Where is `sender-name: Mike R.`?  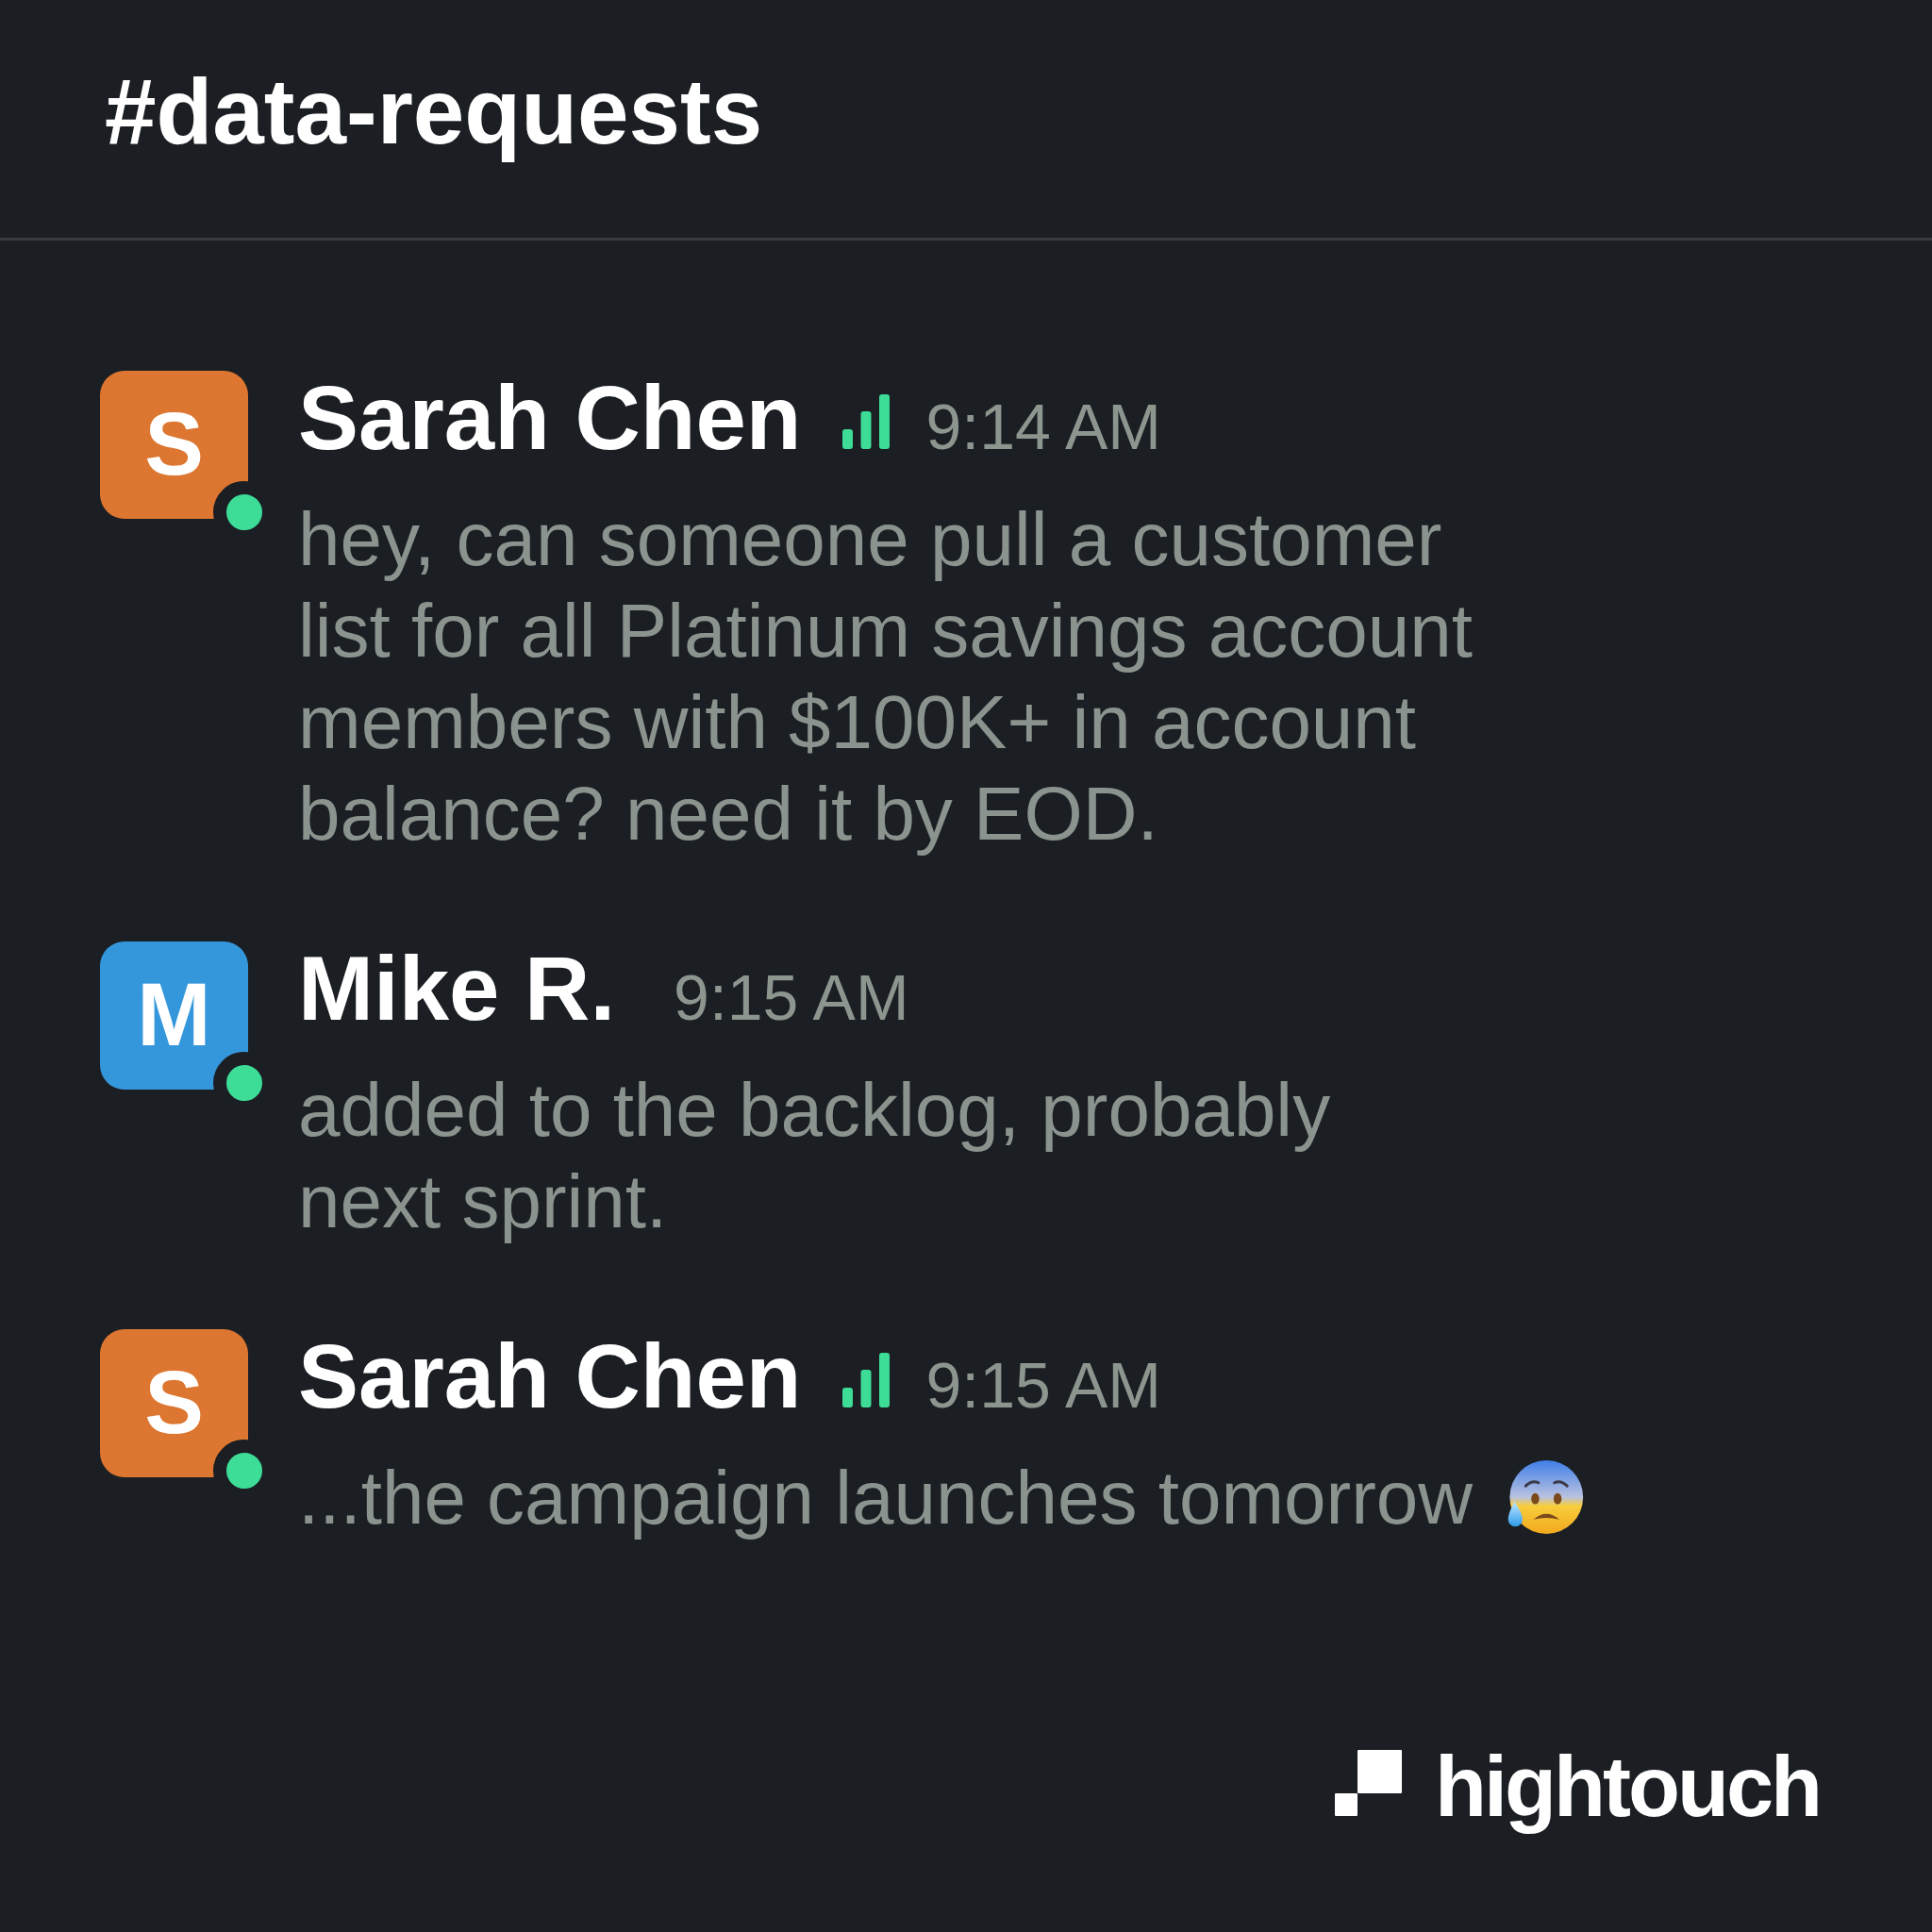 sender-name: Mike R. is located at coordinates (457, 989).